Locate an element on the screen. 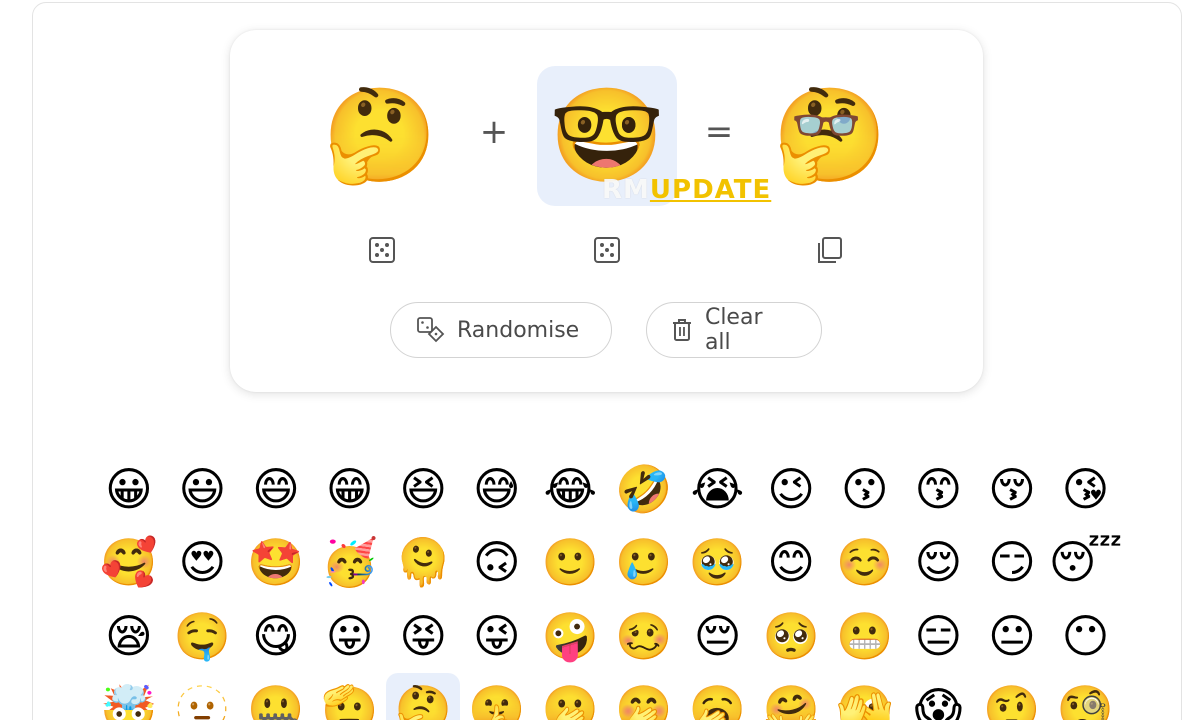  emoji-cell: 😑 is located at coordinates (939, 636).